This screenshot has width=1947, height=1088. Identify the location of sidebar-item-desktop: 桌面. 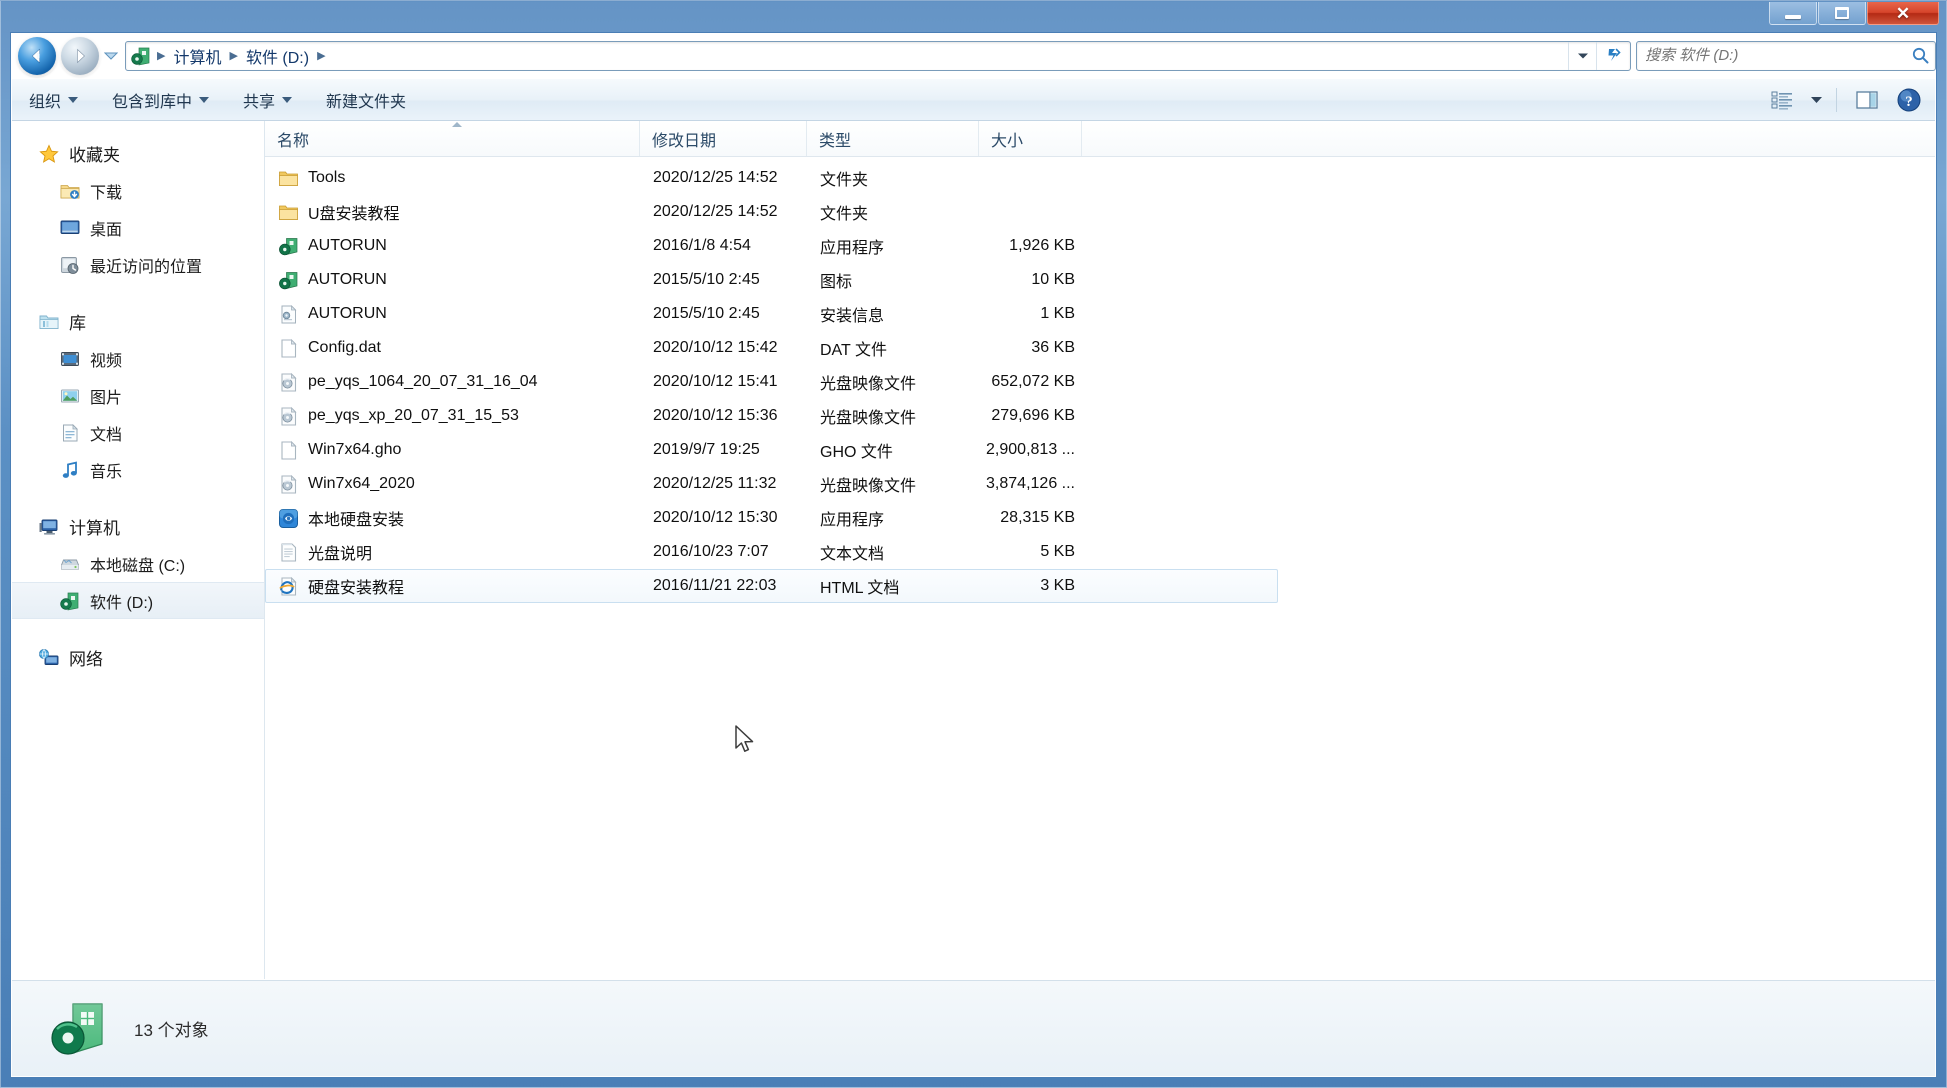
(138, 227).